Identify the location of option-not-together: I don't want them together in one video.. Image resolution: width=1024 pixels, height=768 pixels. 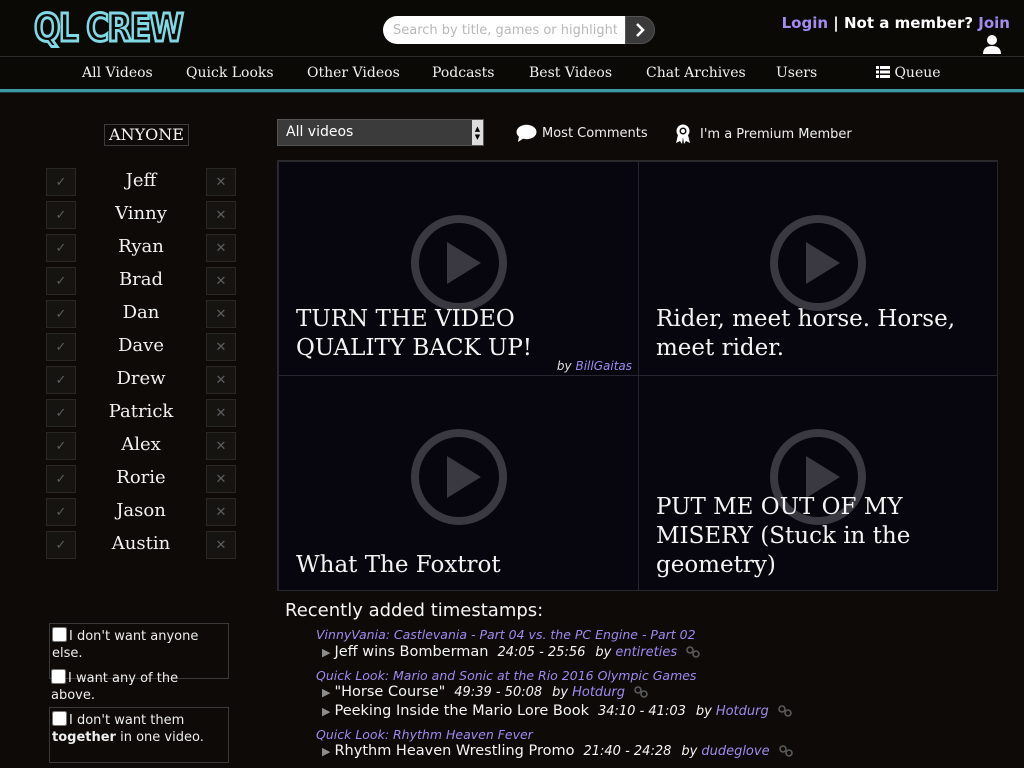
(139, 735).